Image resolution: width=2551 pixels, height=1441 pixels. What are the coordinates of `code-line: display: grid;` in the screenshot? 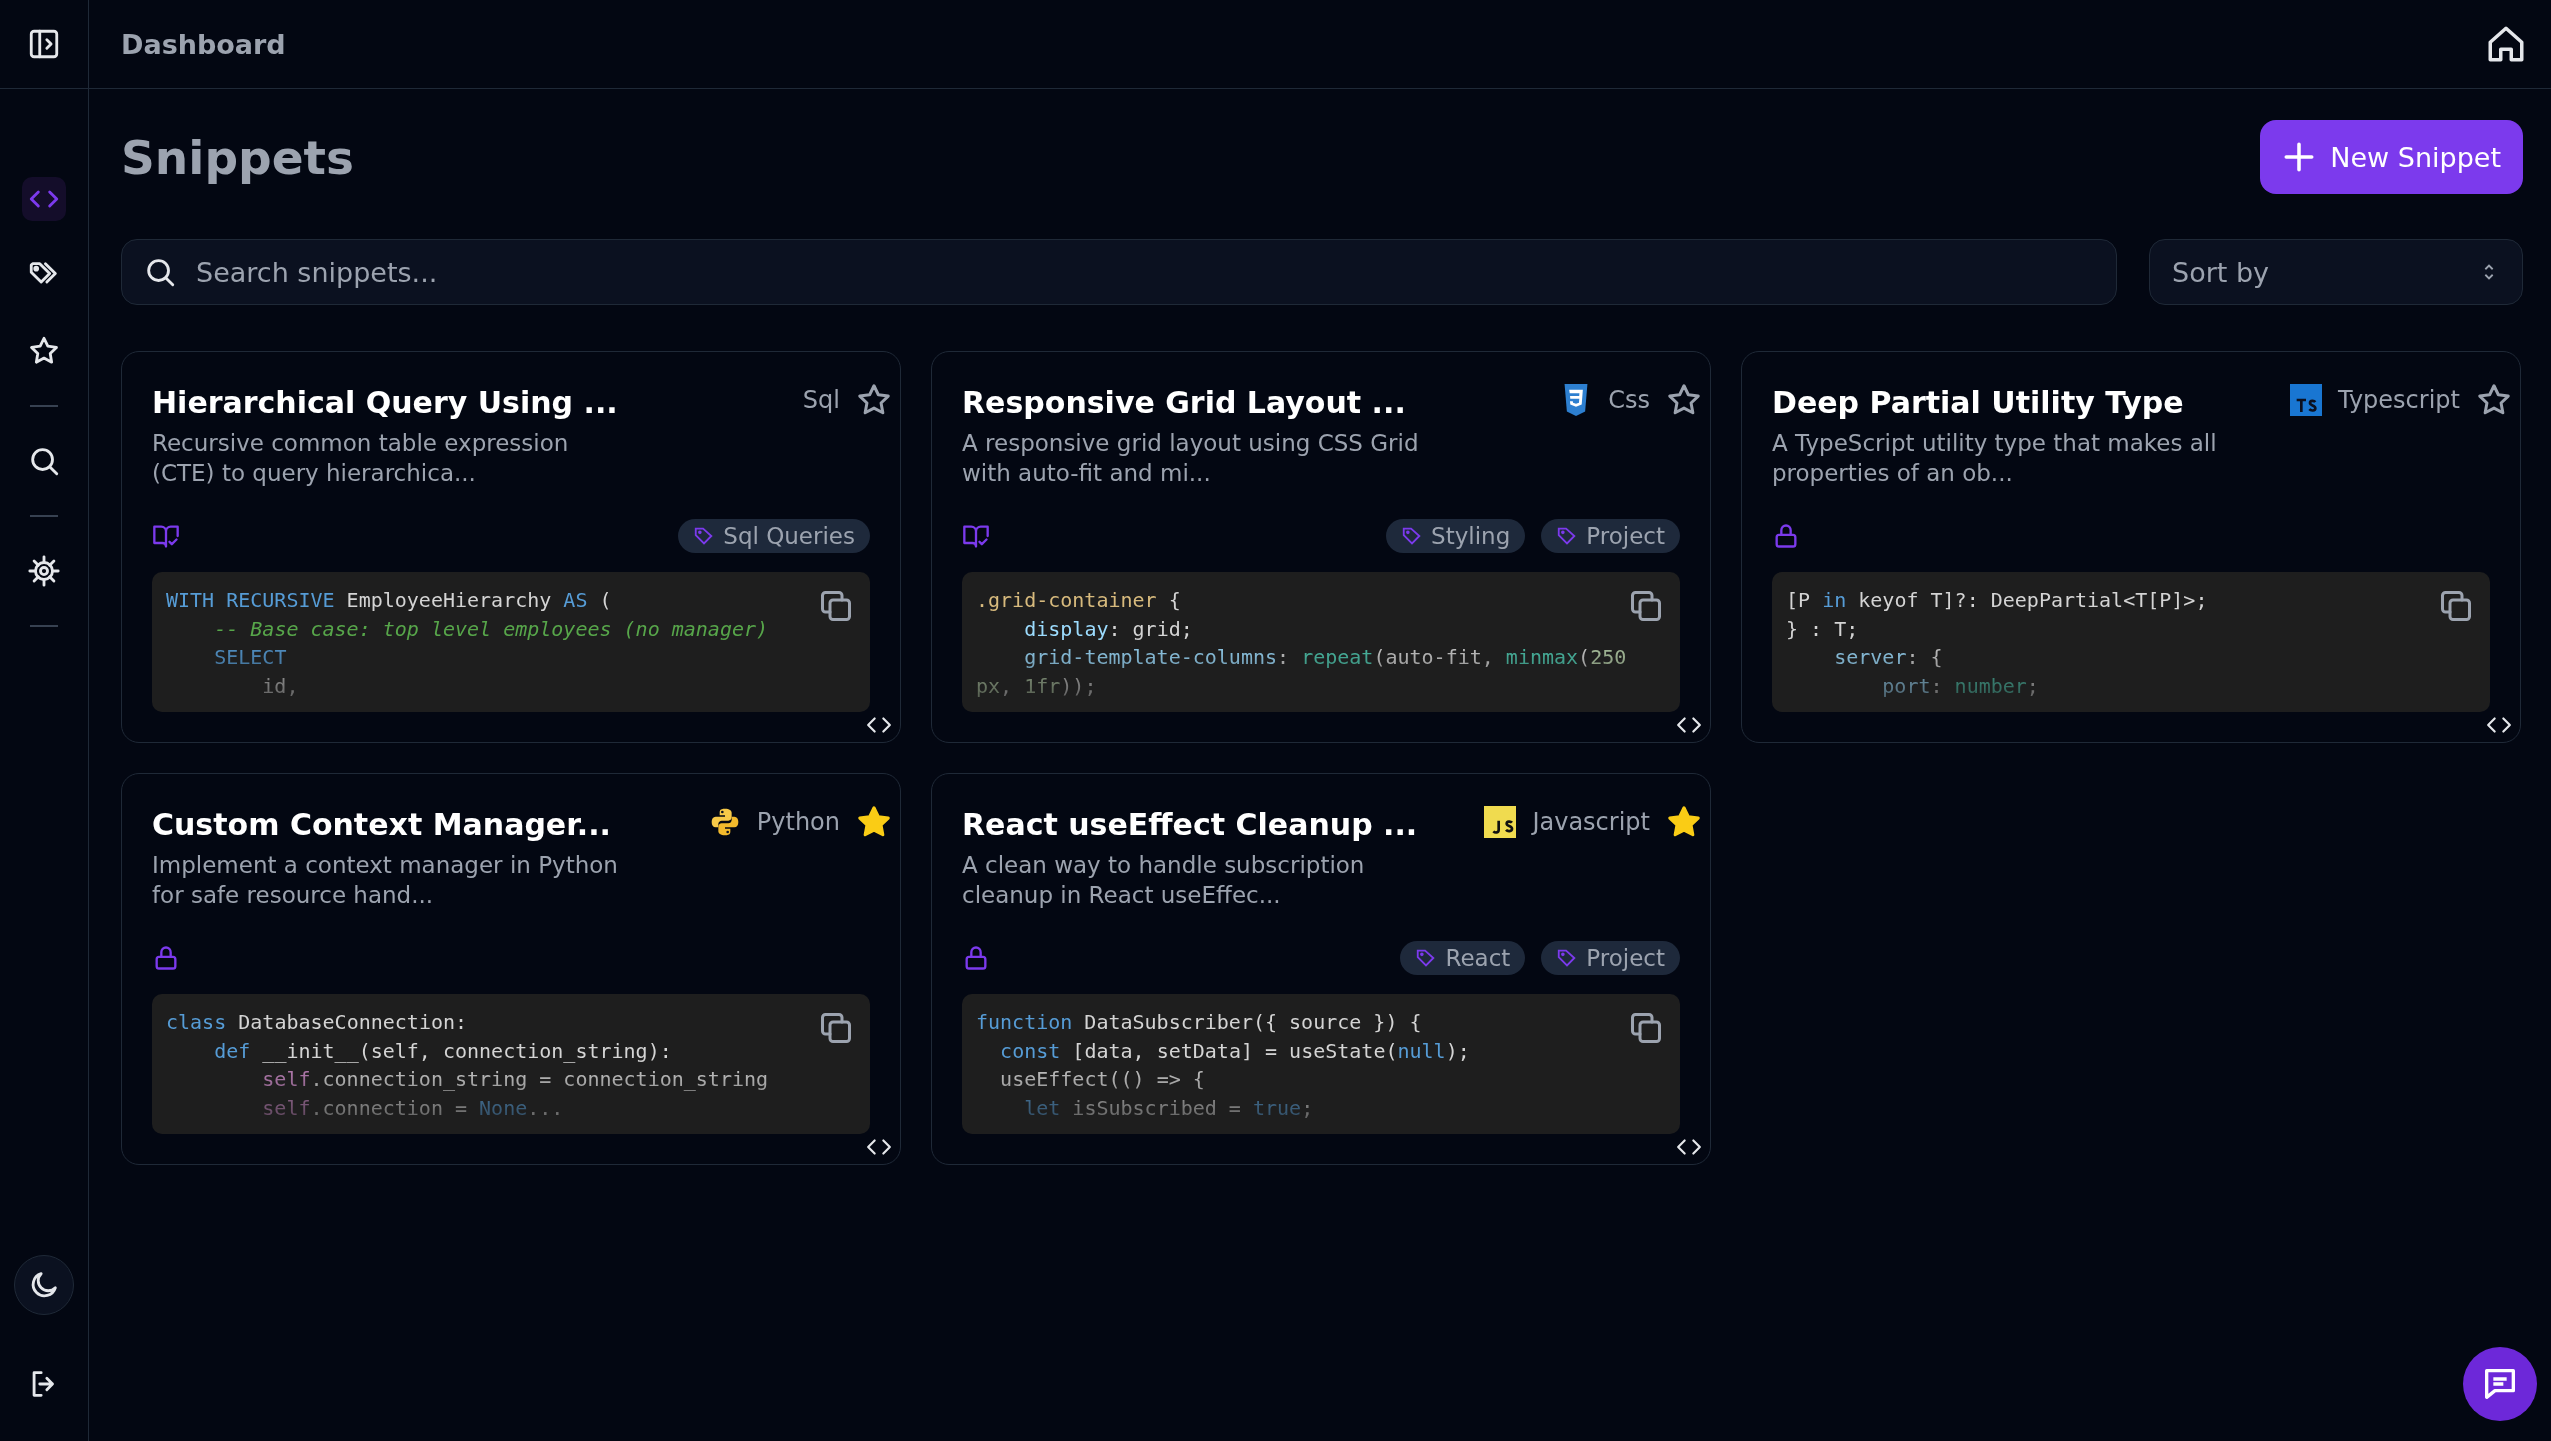 It's located at (1108, 629).